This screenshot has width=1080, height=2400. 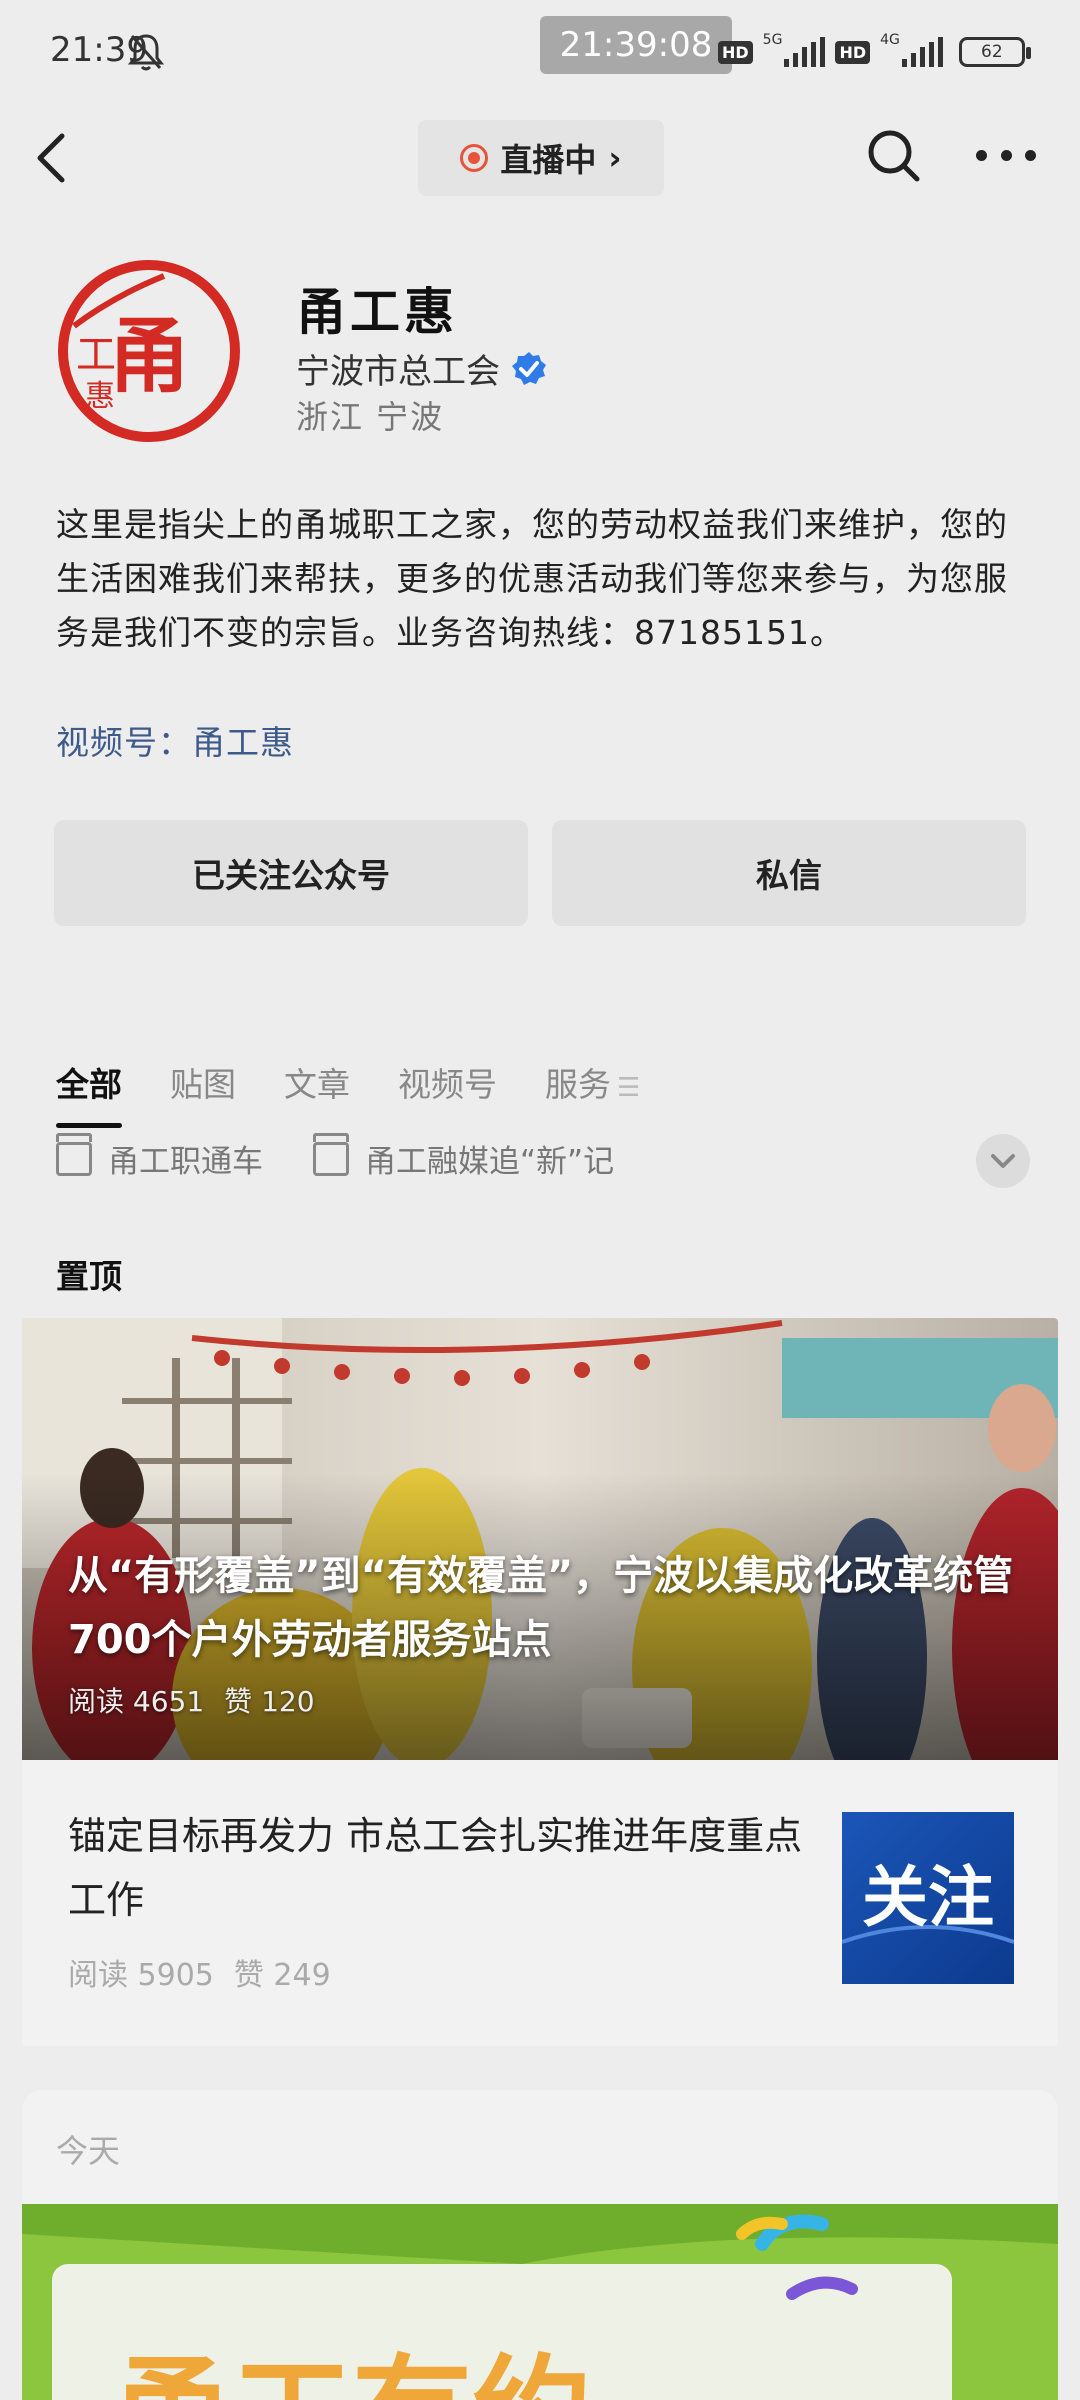 I want to click on today-label: 今天, so click(x=88, y=2151).